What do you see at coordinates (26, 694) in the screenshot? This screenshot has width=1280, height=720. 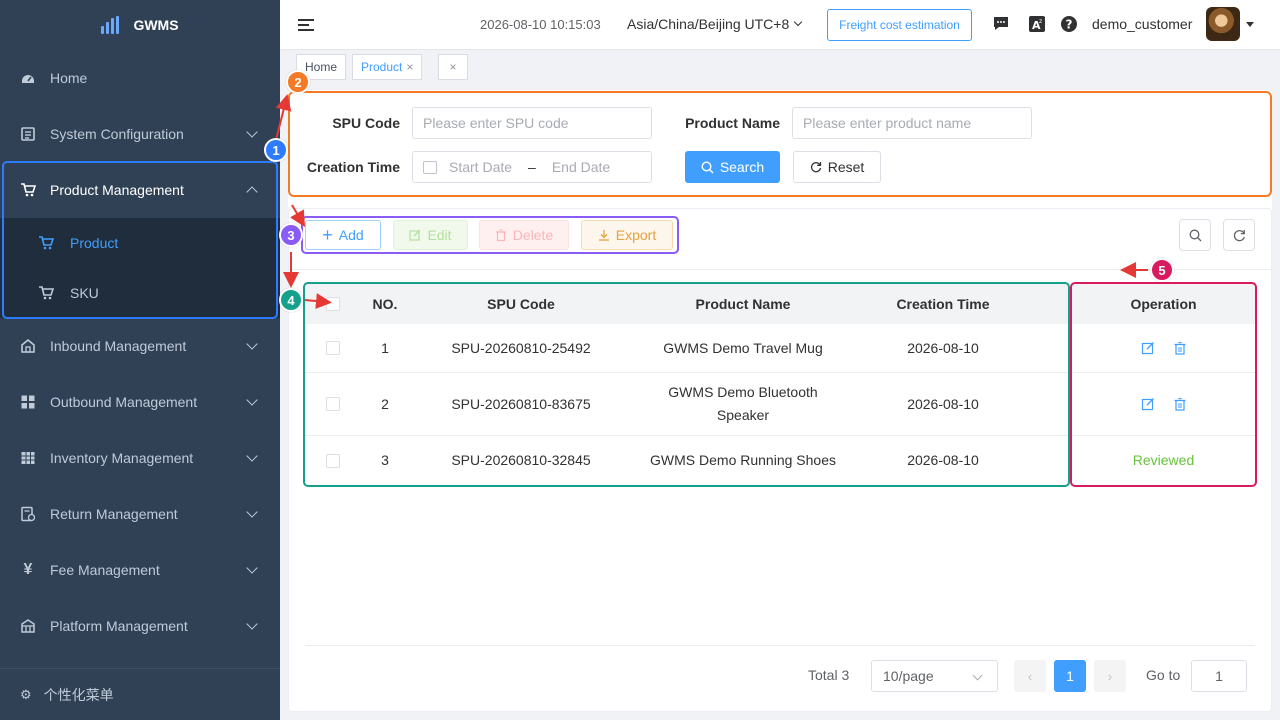 I see `gear-icon: ⚙` at bounding box center [26, 694].